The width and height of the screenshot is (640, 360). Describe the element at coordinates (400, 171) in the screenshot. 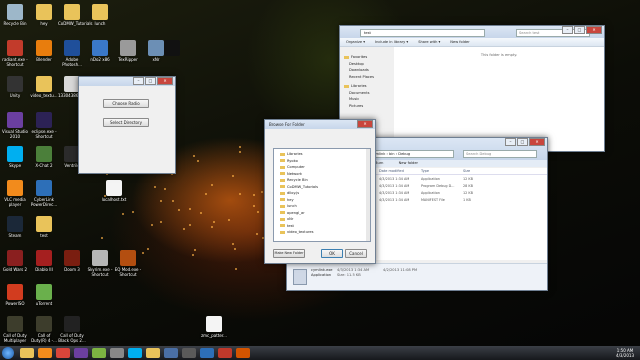

I see `col-date: Date modified` at that location.